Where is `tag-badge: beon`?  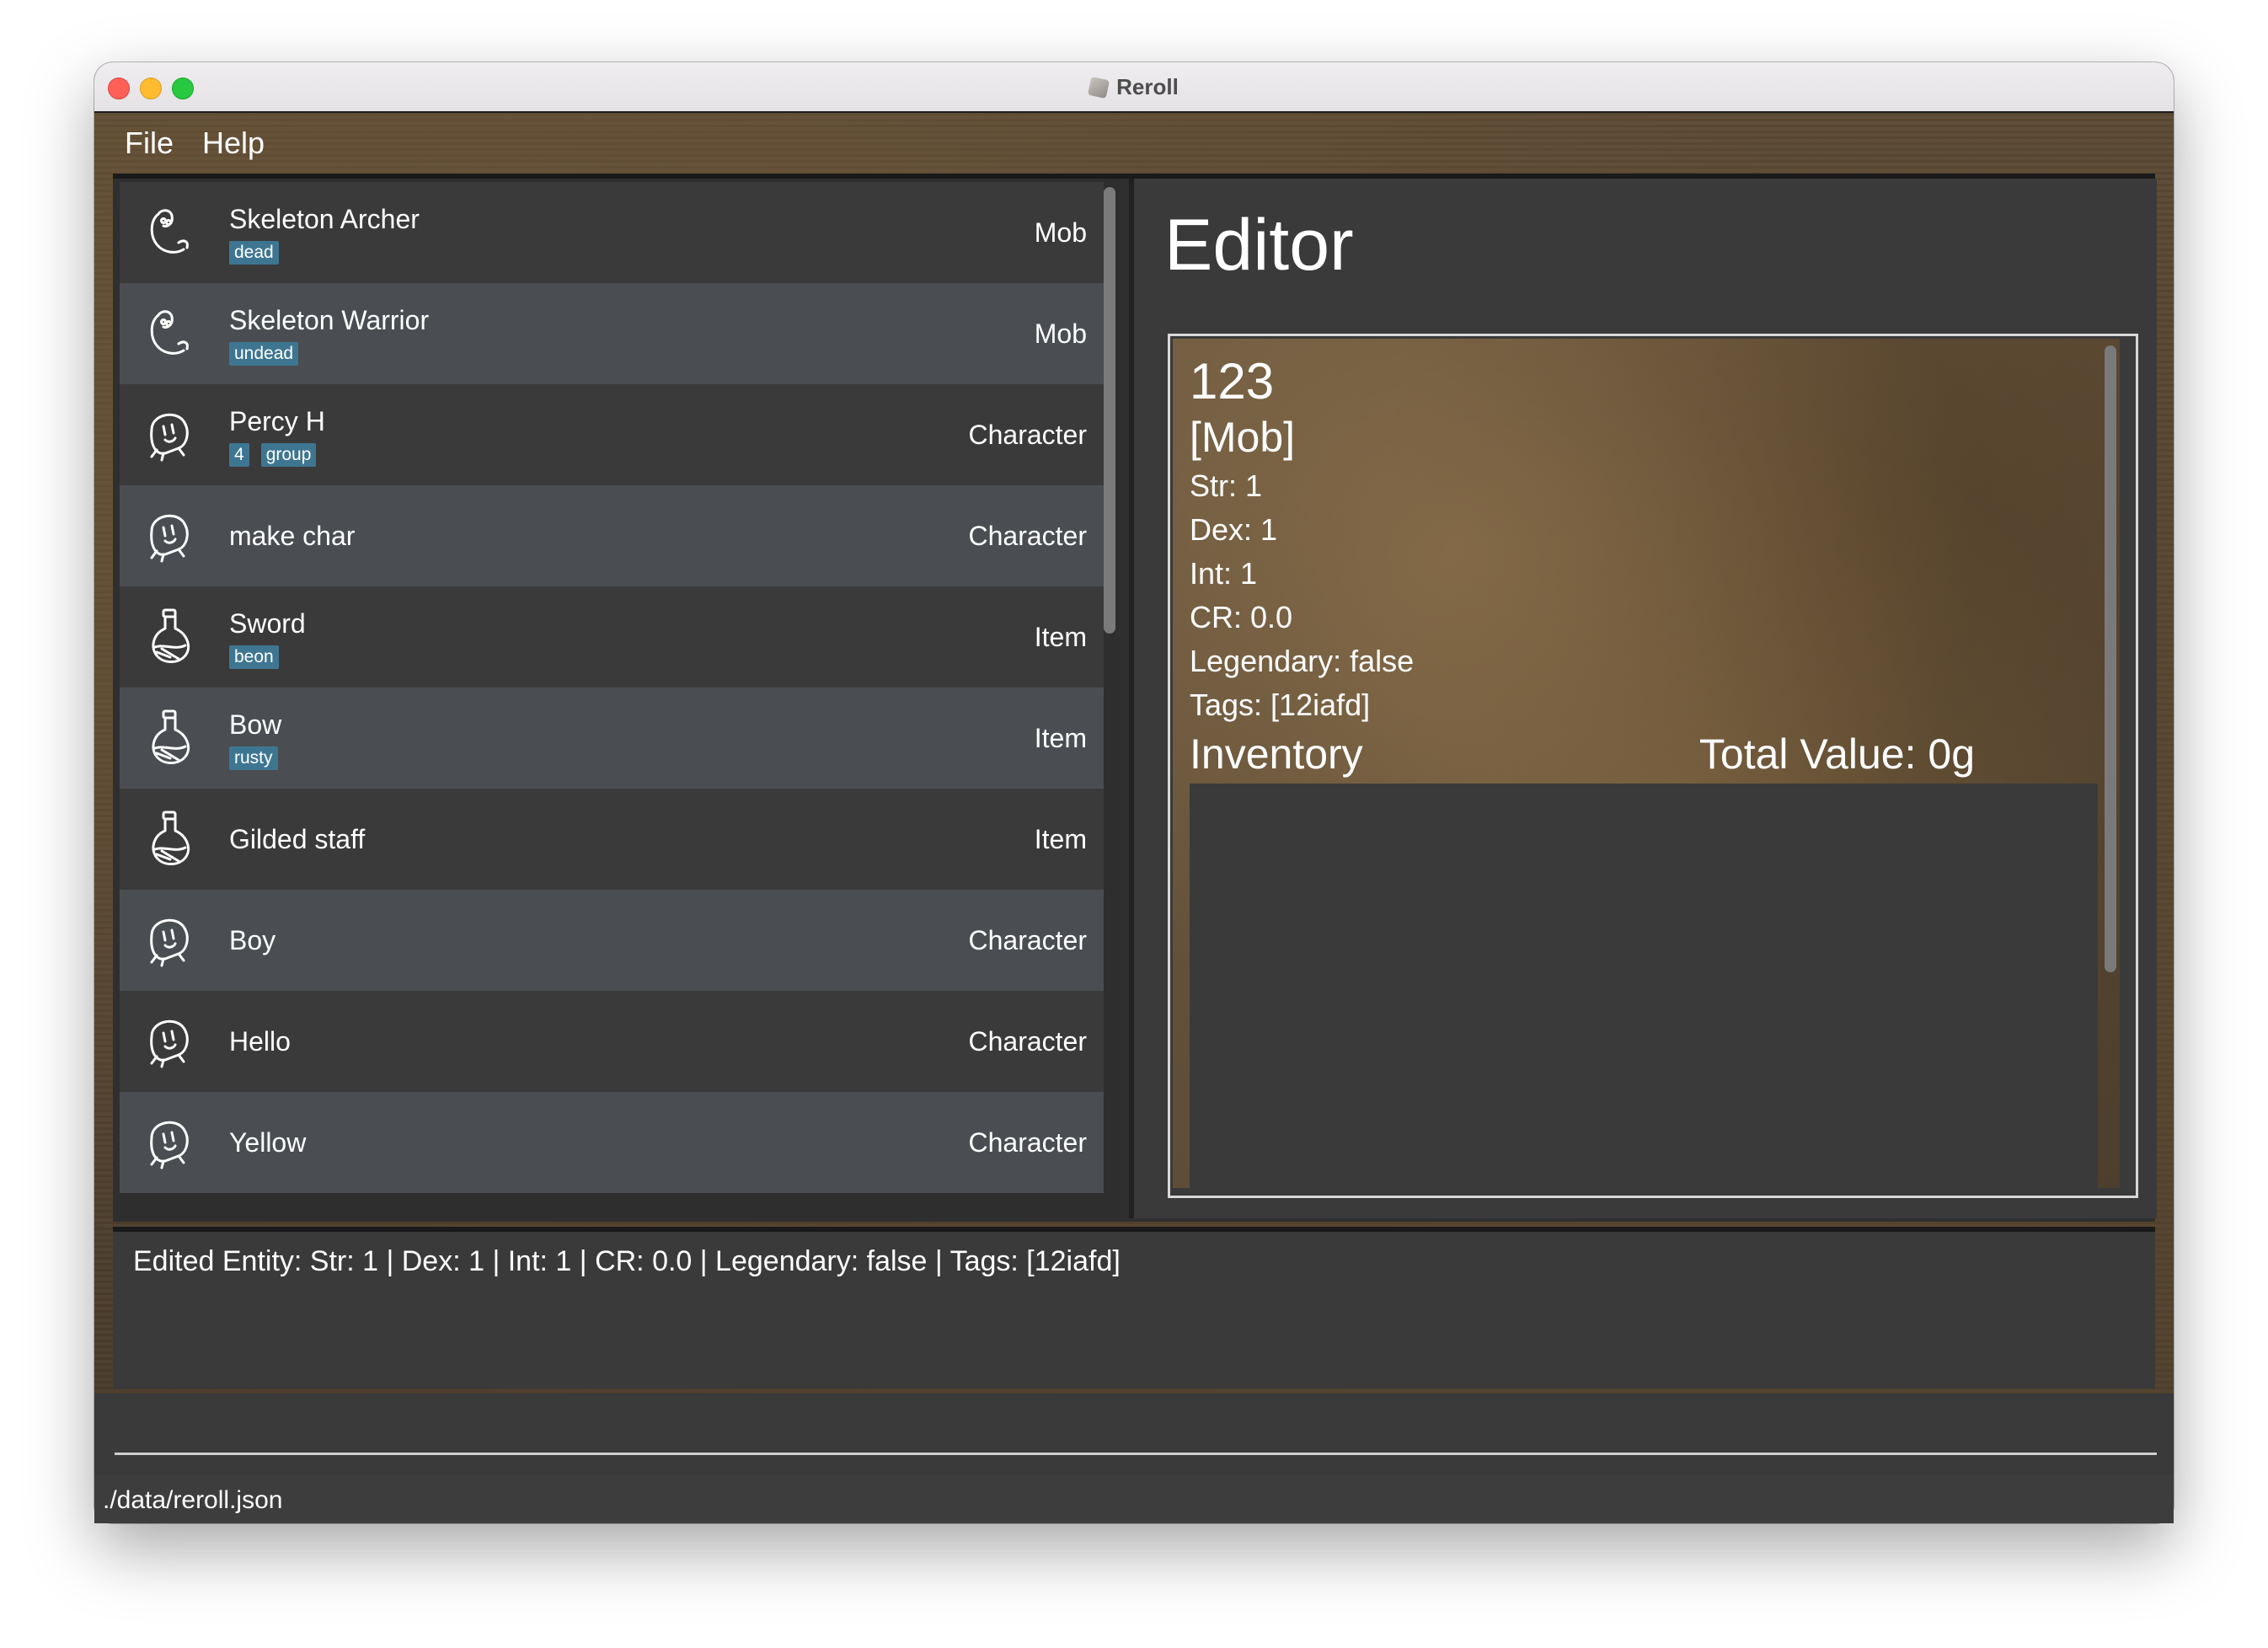
tag-badge: beon is located at coordinates (254, 657).